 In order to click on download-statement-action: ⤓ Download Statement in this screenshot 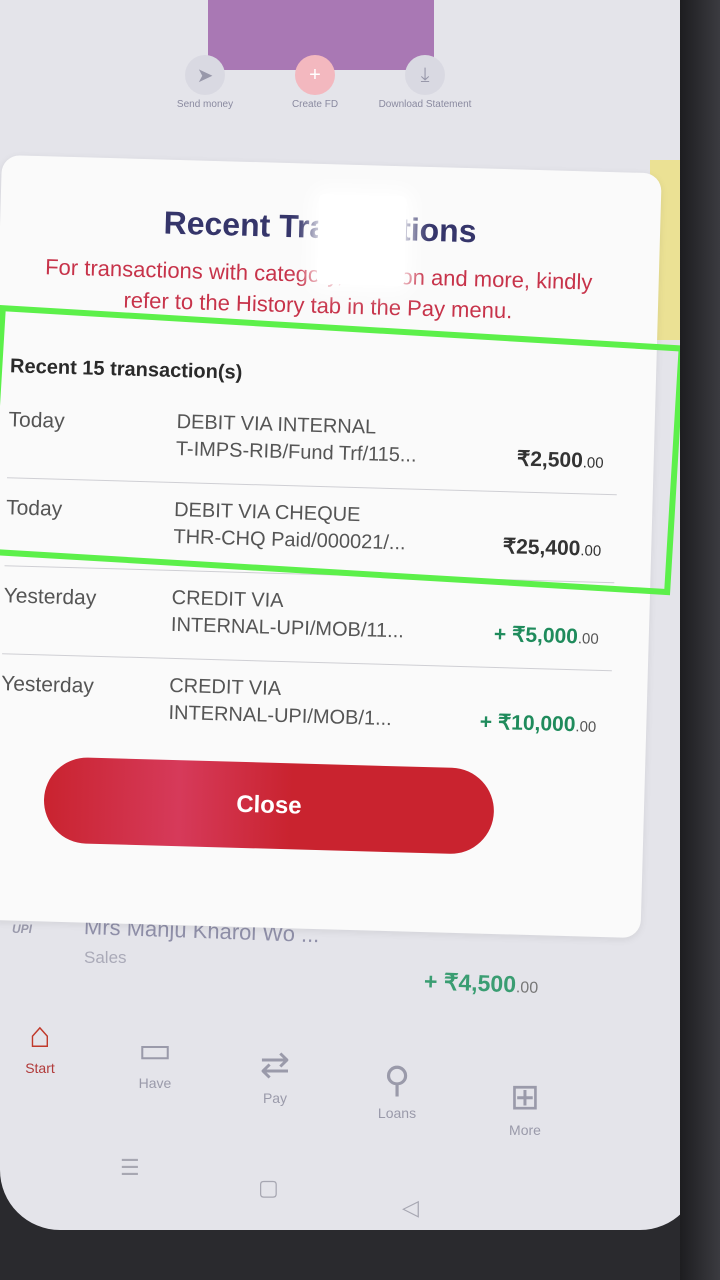, I will do `click(425, 83)`.